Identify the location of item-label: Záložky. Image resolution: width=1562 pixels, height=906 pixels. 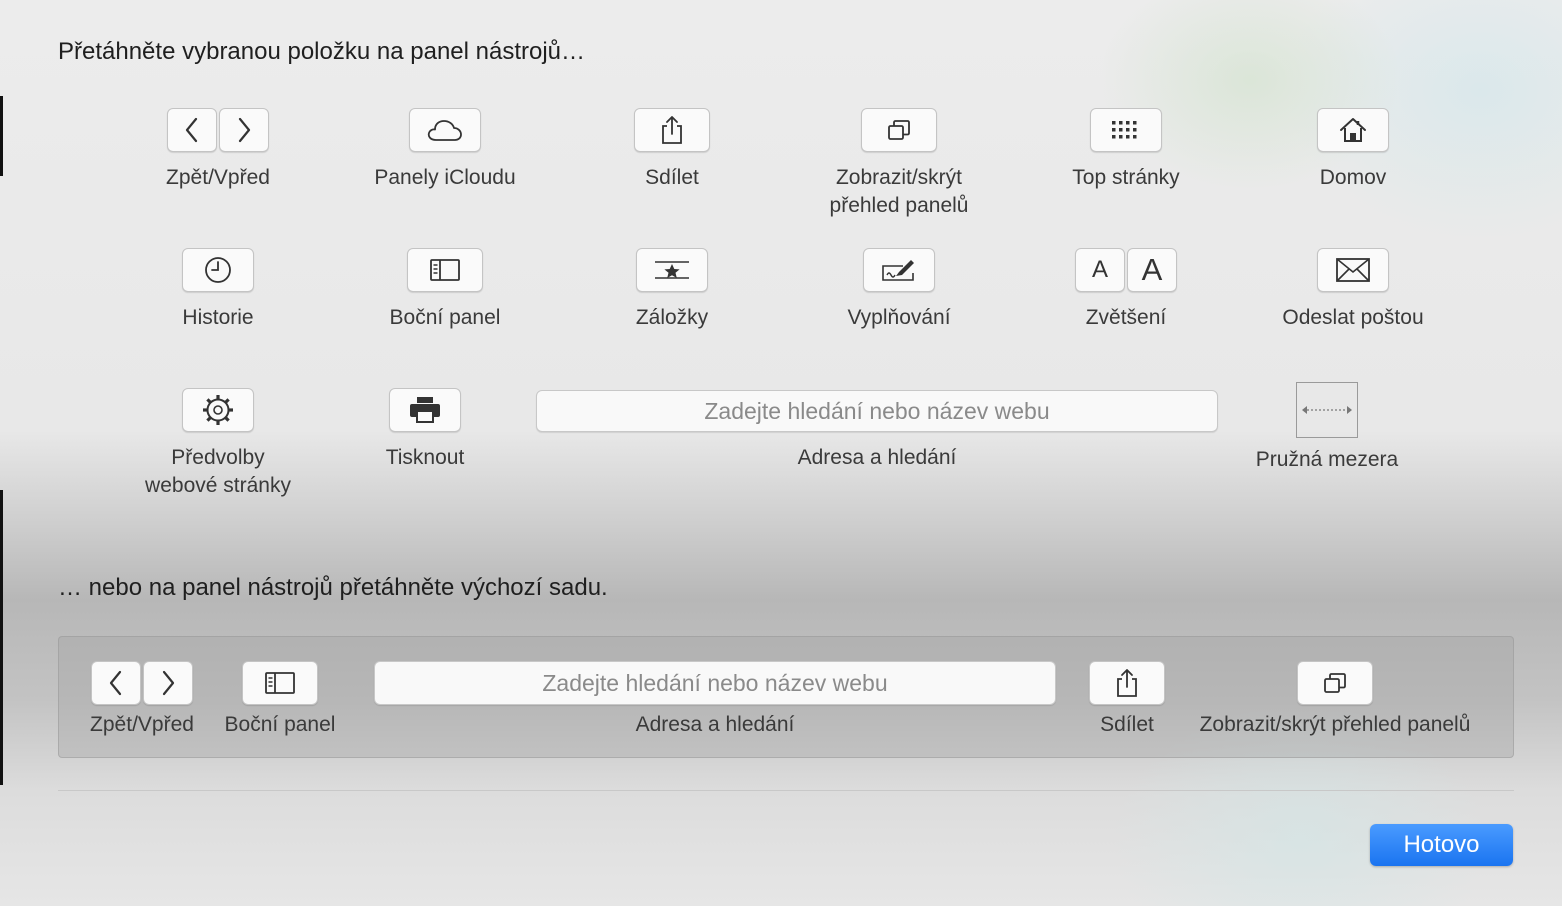
(672, 317).